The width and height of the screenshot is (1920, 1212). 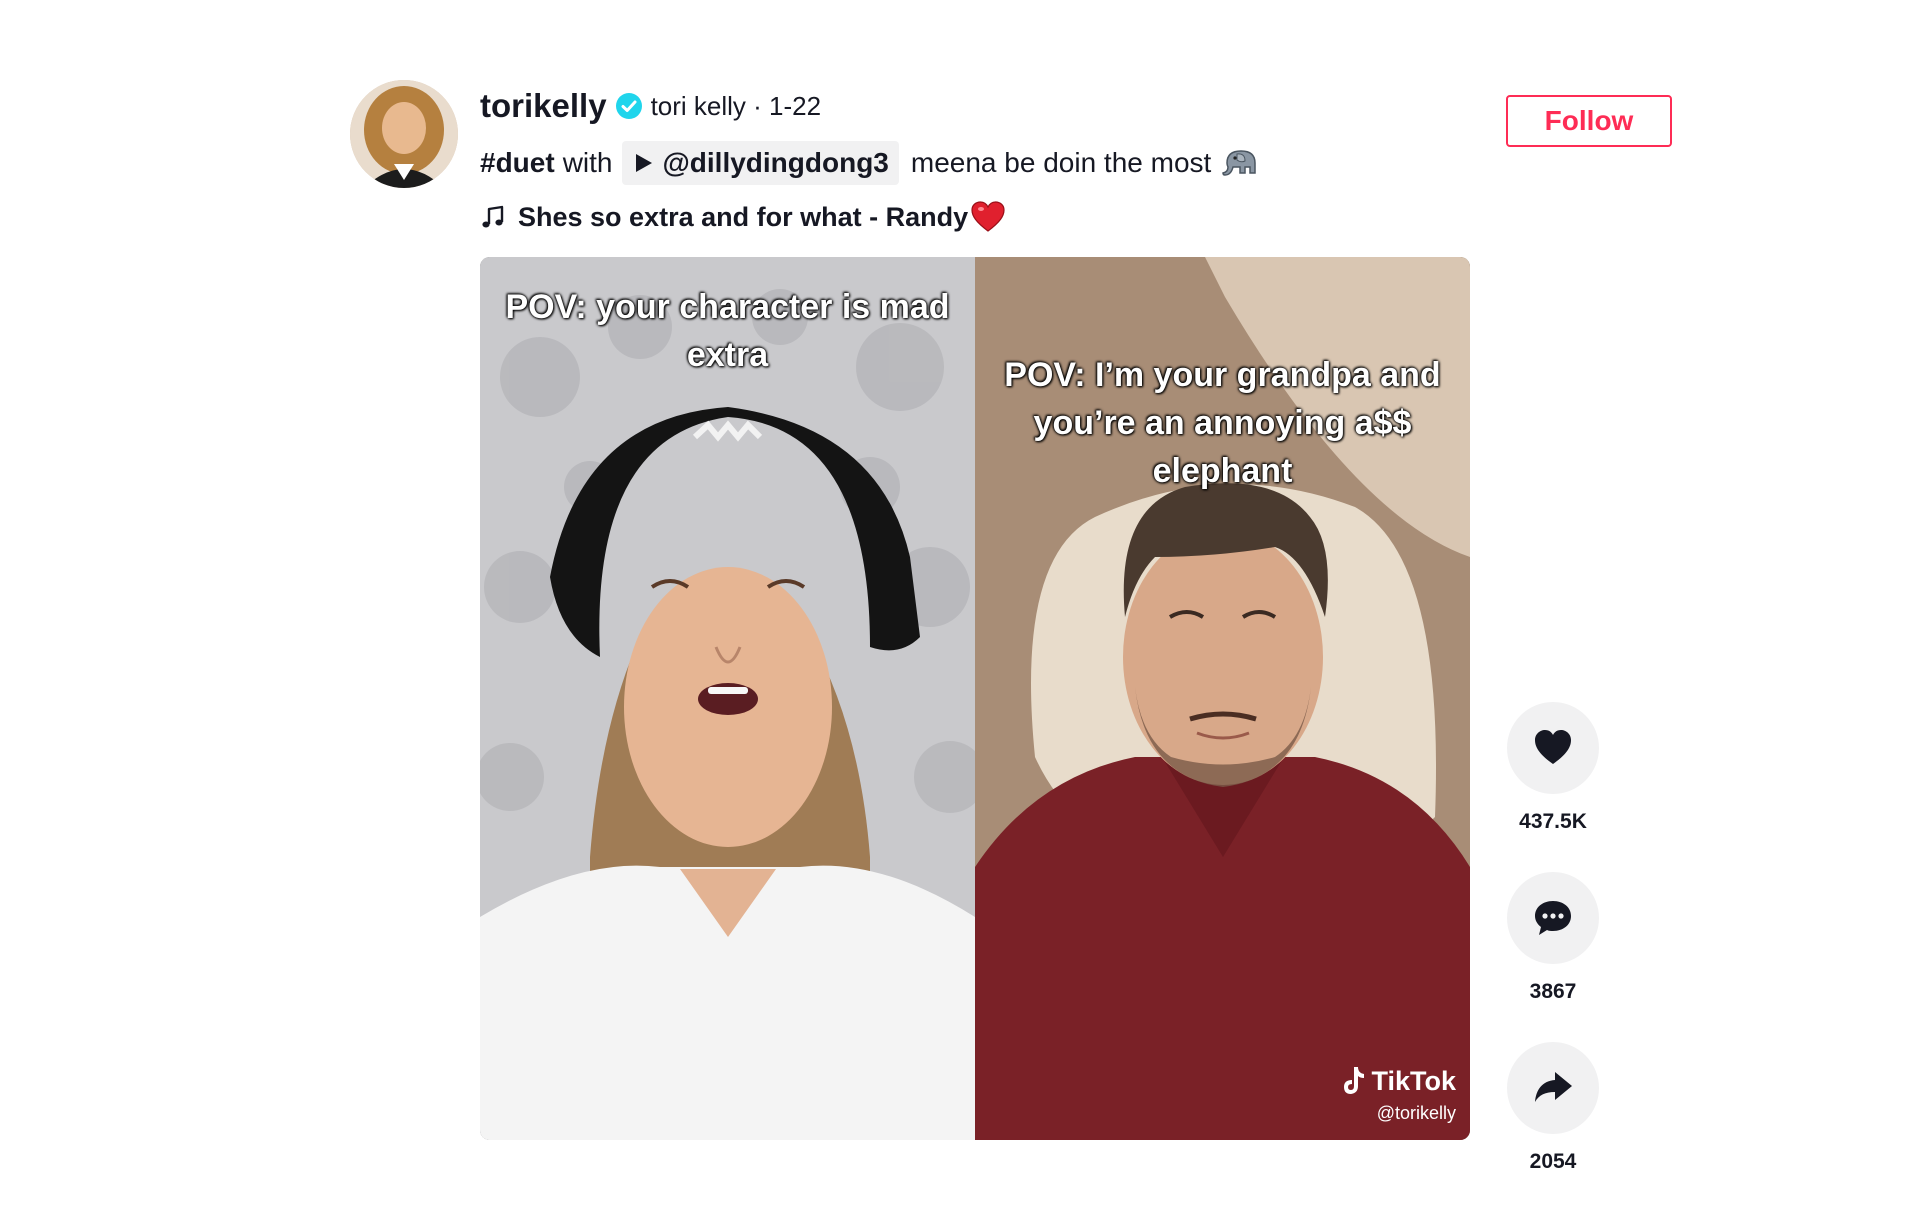 I want to click on watermark-logo: TikTok, so click(x=1397, y=1081).